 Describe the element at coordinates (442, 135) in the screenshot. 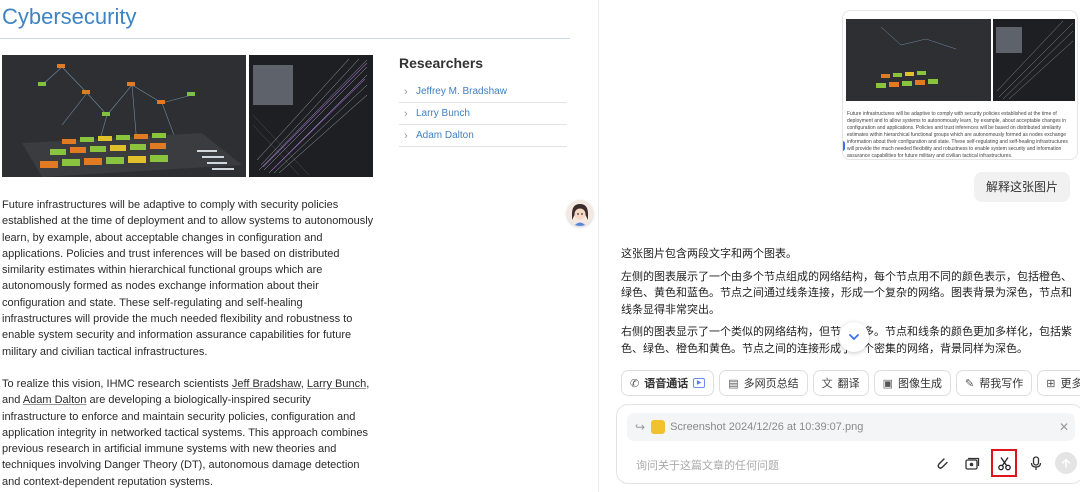

I see `researcher-name: Adam Dalton` at that location.